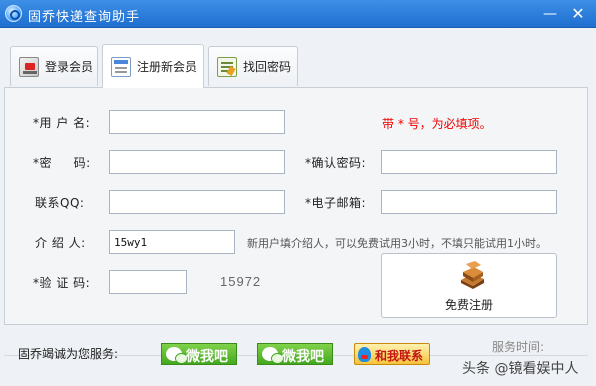 The width and height of the screenshot is (596, 386). I want to click on email-label: *电子邮箱:, so click(336, 203).